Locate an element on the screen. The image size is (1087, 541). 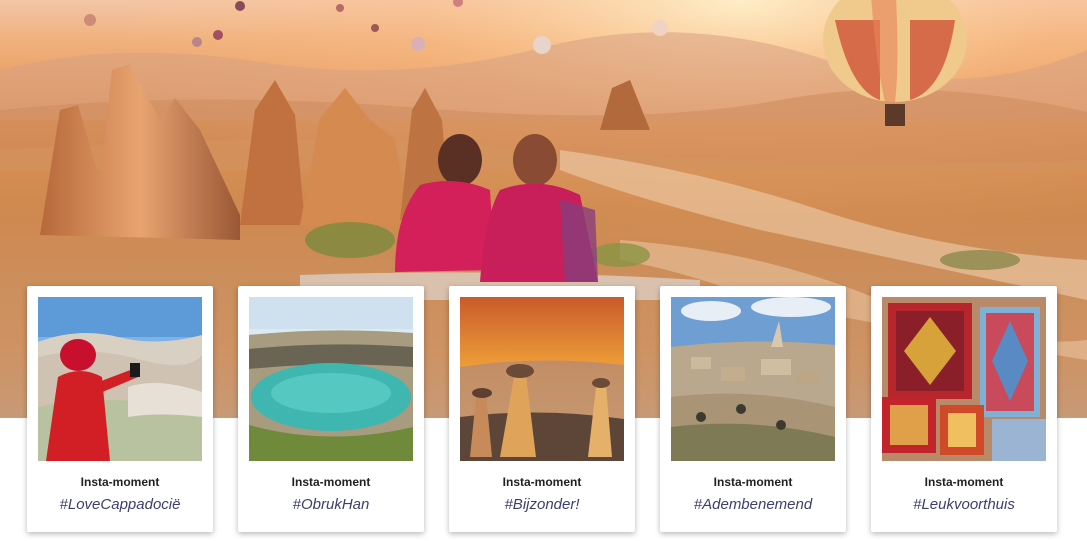
polaroid-card-1: Insta-moment #LoveCappadociё is located at coordinates (120, 409).